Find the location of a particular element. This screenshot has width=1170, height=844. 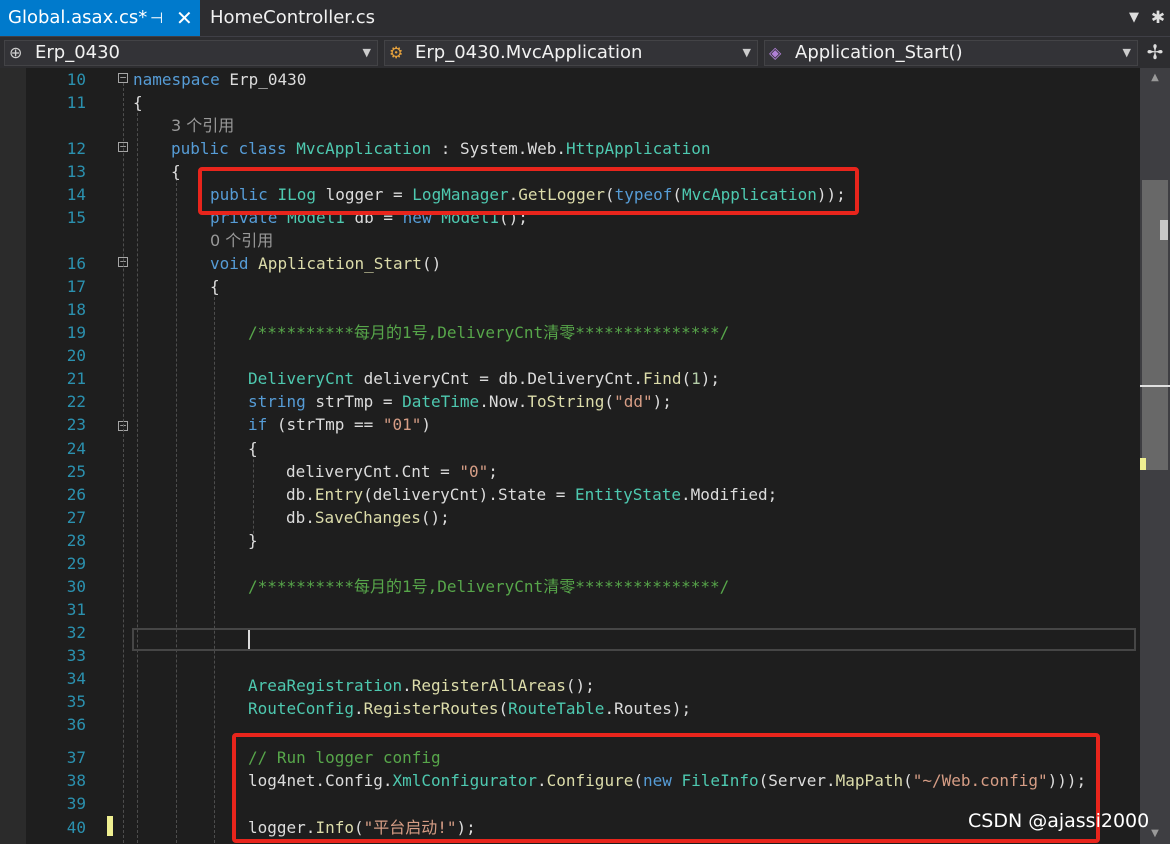

token: SaveChanges is located at coordinates (367, 517).